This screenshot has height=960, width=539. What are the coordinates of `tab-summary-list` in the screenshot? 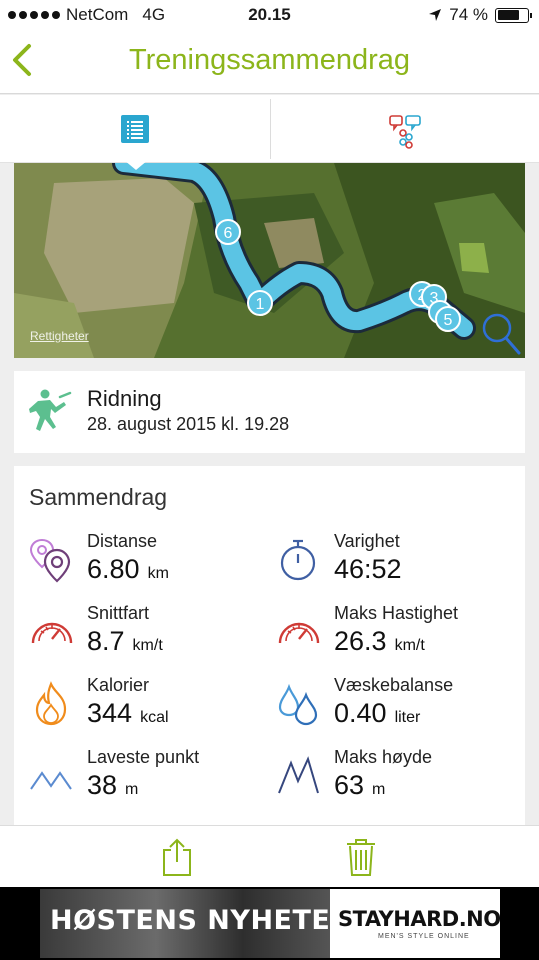 It's located at (135, 129).